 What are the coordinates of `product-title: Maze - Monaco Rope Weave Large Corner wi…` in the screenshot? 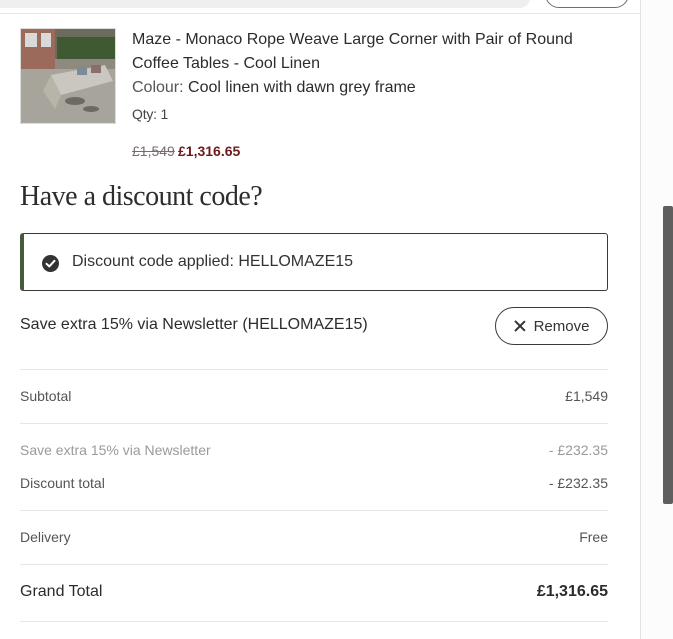 It's located at (372, 52).